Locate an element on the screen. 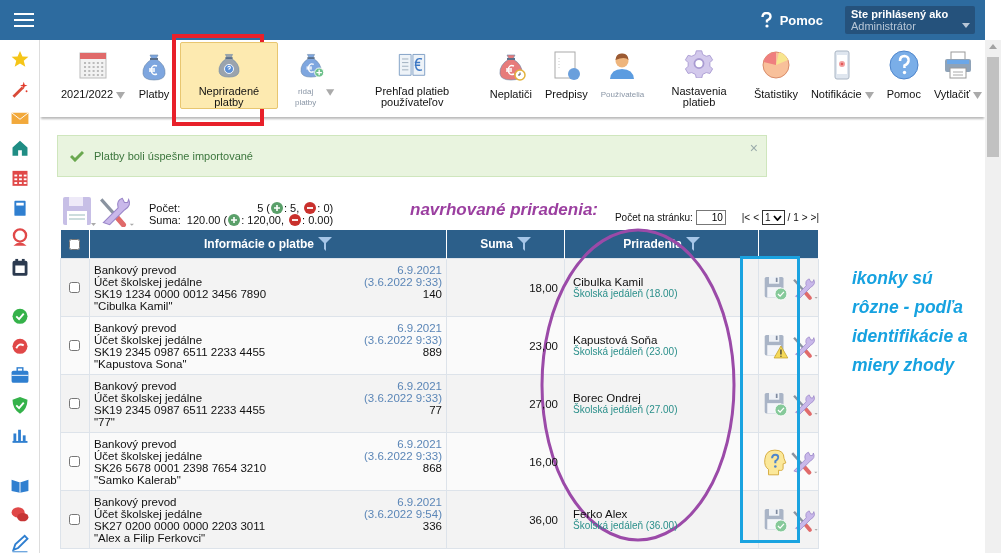 This screenshot has height=553, width=1001. toolbar-button: Nepriradené platby is located at coordinates (229, 75).